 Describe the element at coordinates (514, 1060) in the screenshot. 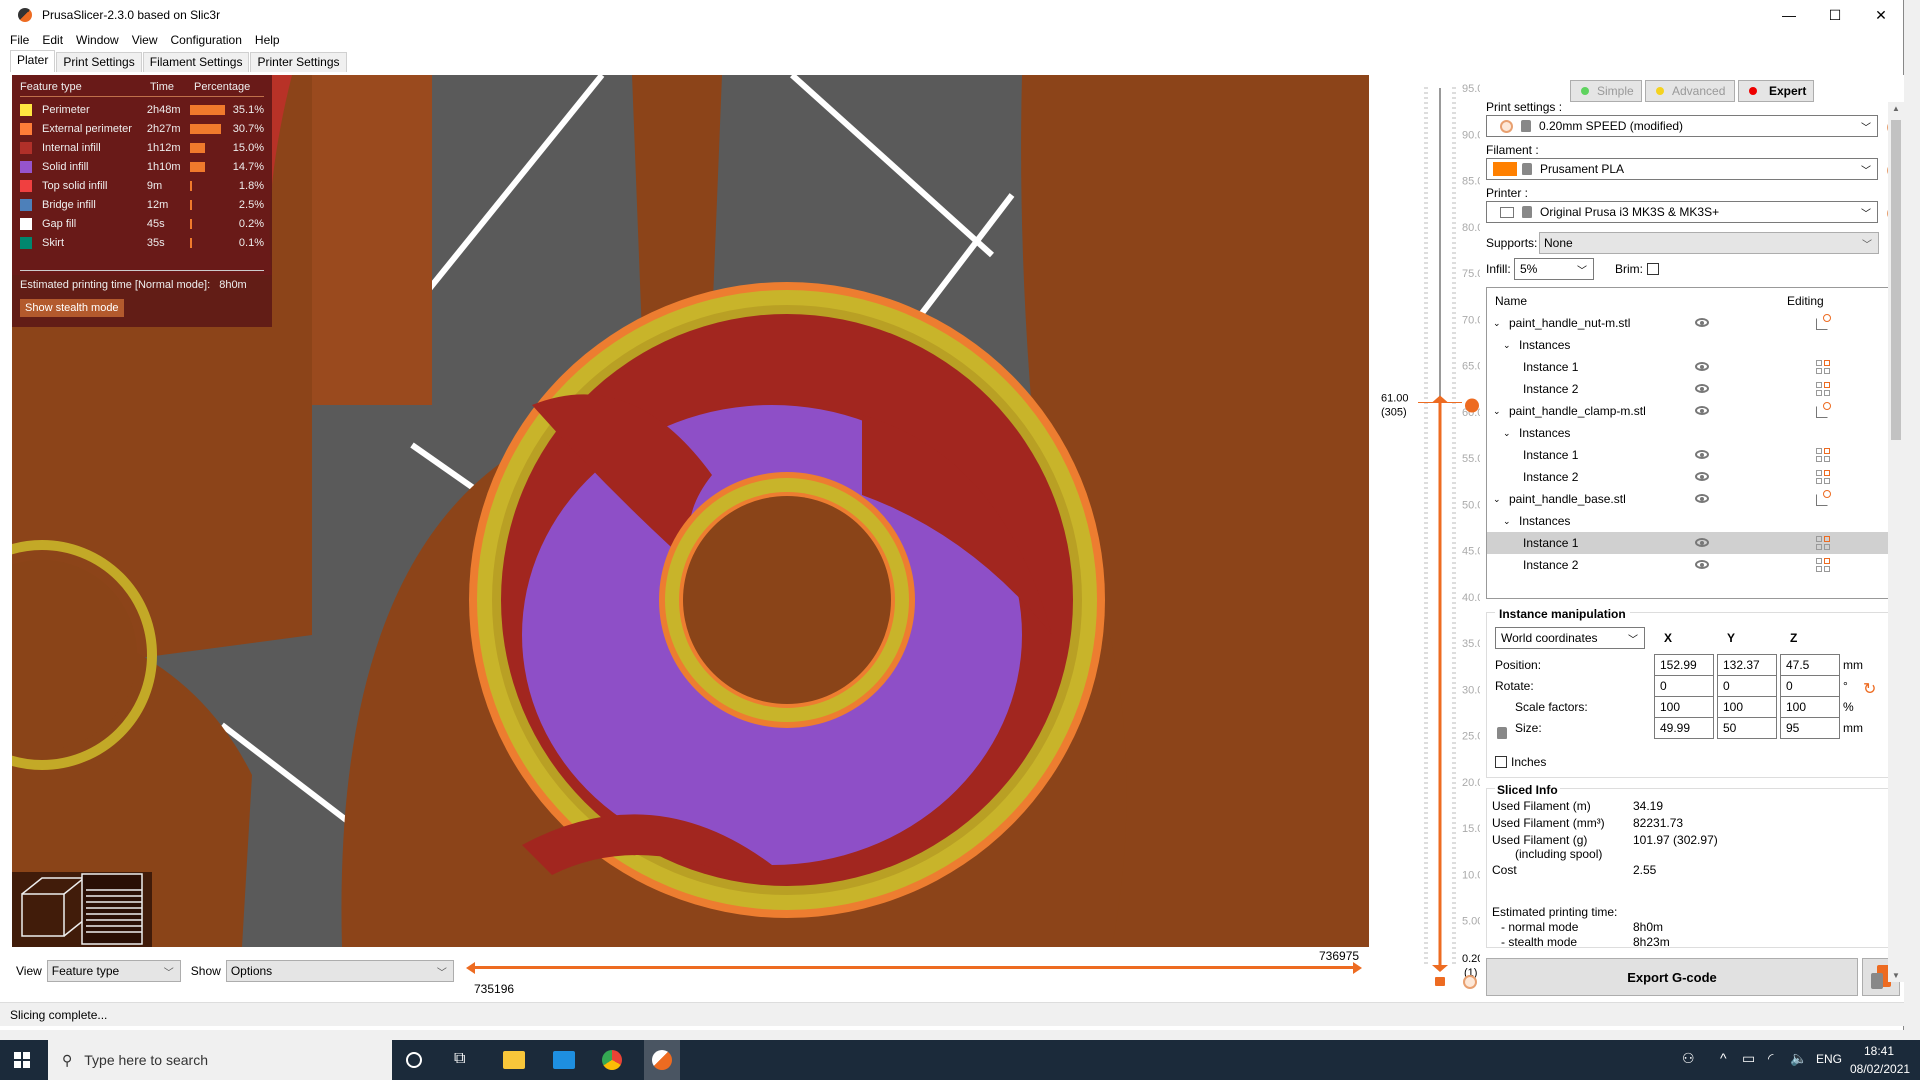

I see `file-explorer-icon` at that location.